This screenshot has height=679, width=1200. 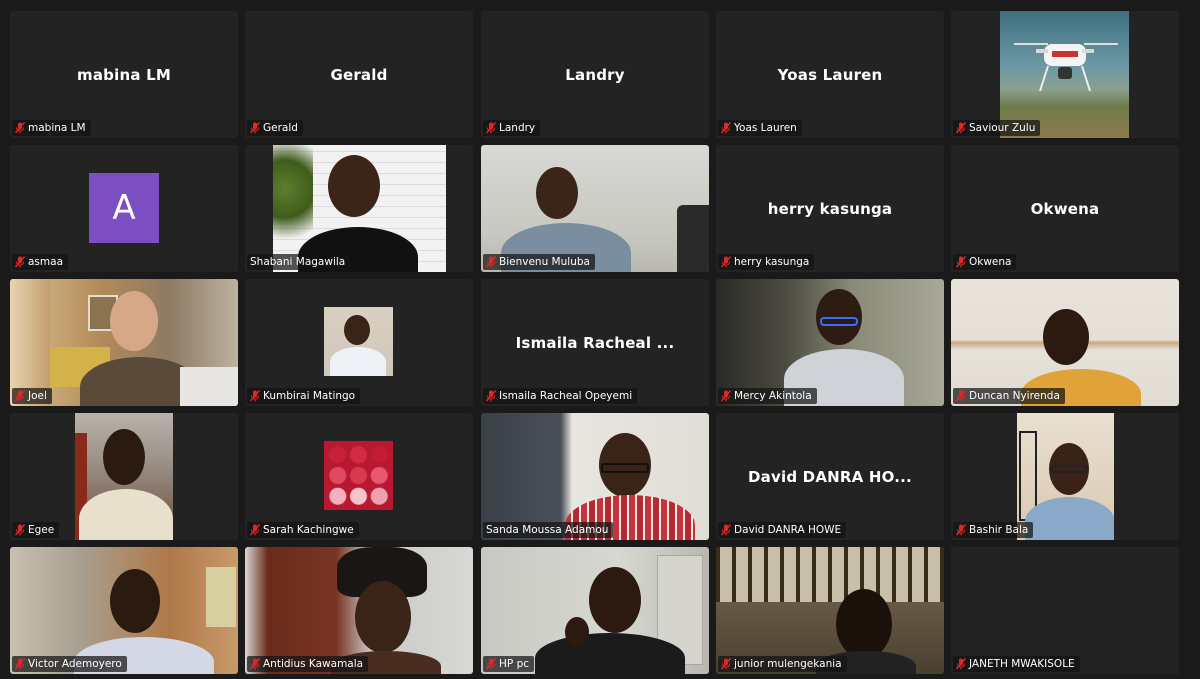 I want to click on participant-display-name: Gerald, so click(x=359, y=74).